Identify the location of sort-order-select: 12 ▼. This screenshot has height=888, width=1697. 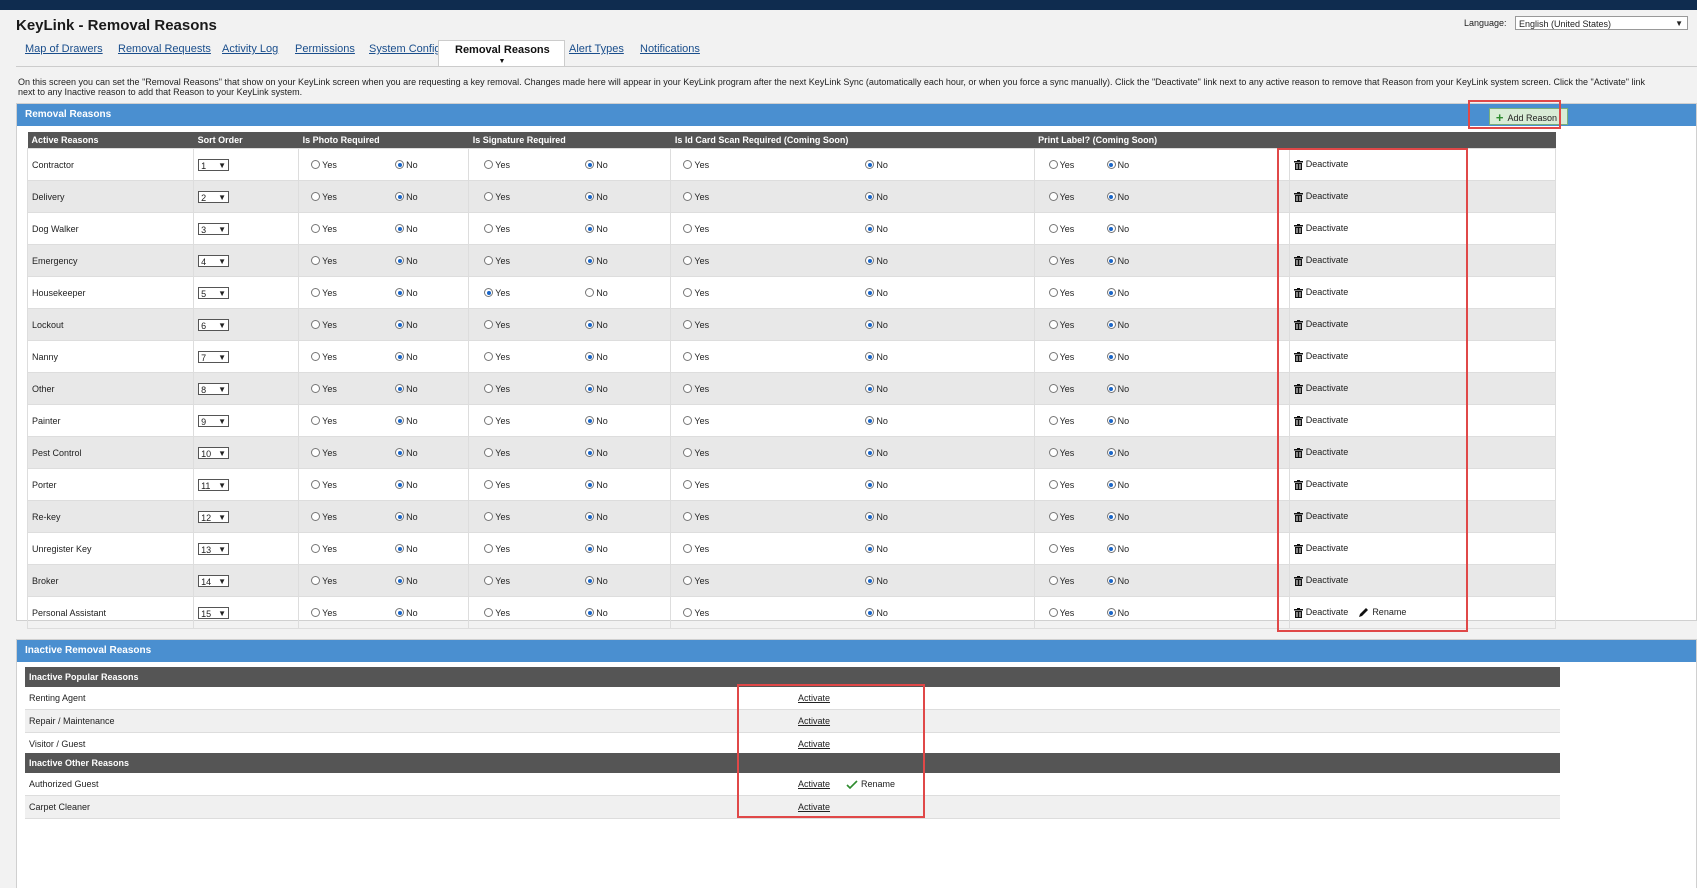
(214, 516).